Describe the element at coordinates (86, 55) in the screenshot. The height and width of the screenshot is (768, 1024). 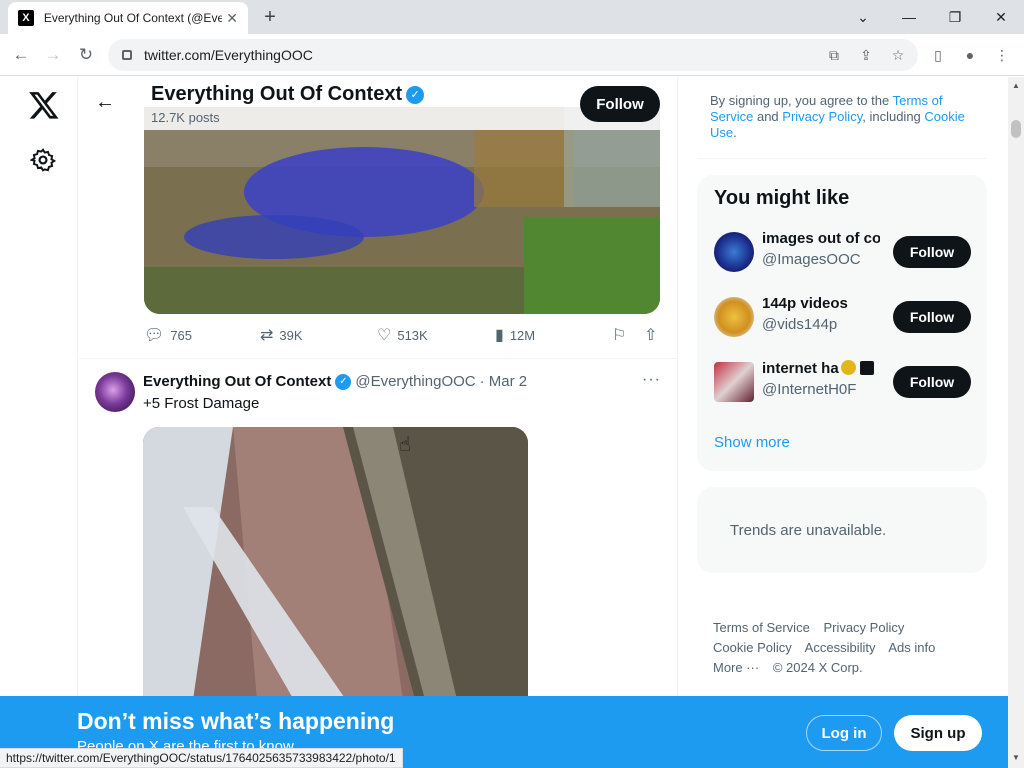
I see `reload-icon: ↻` at that location.